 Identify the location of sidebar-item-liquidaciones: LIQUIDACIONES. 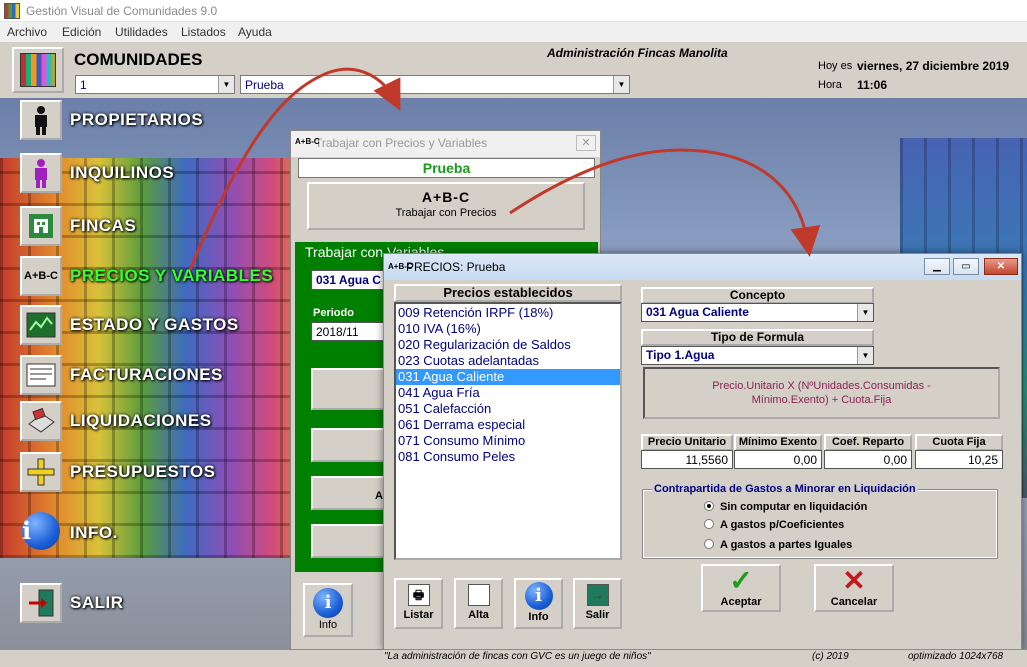
(155, 421).